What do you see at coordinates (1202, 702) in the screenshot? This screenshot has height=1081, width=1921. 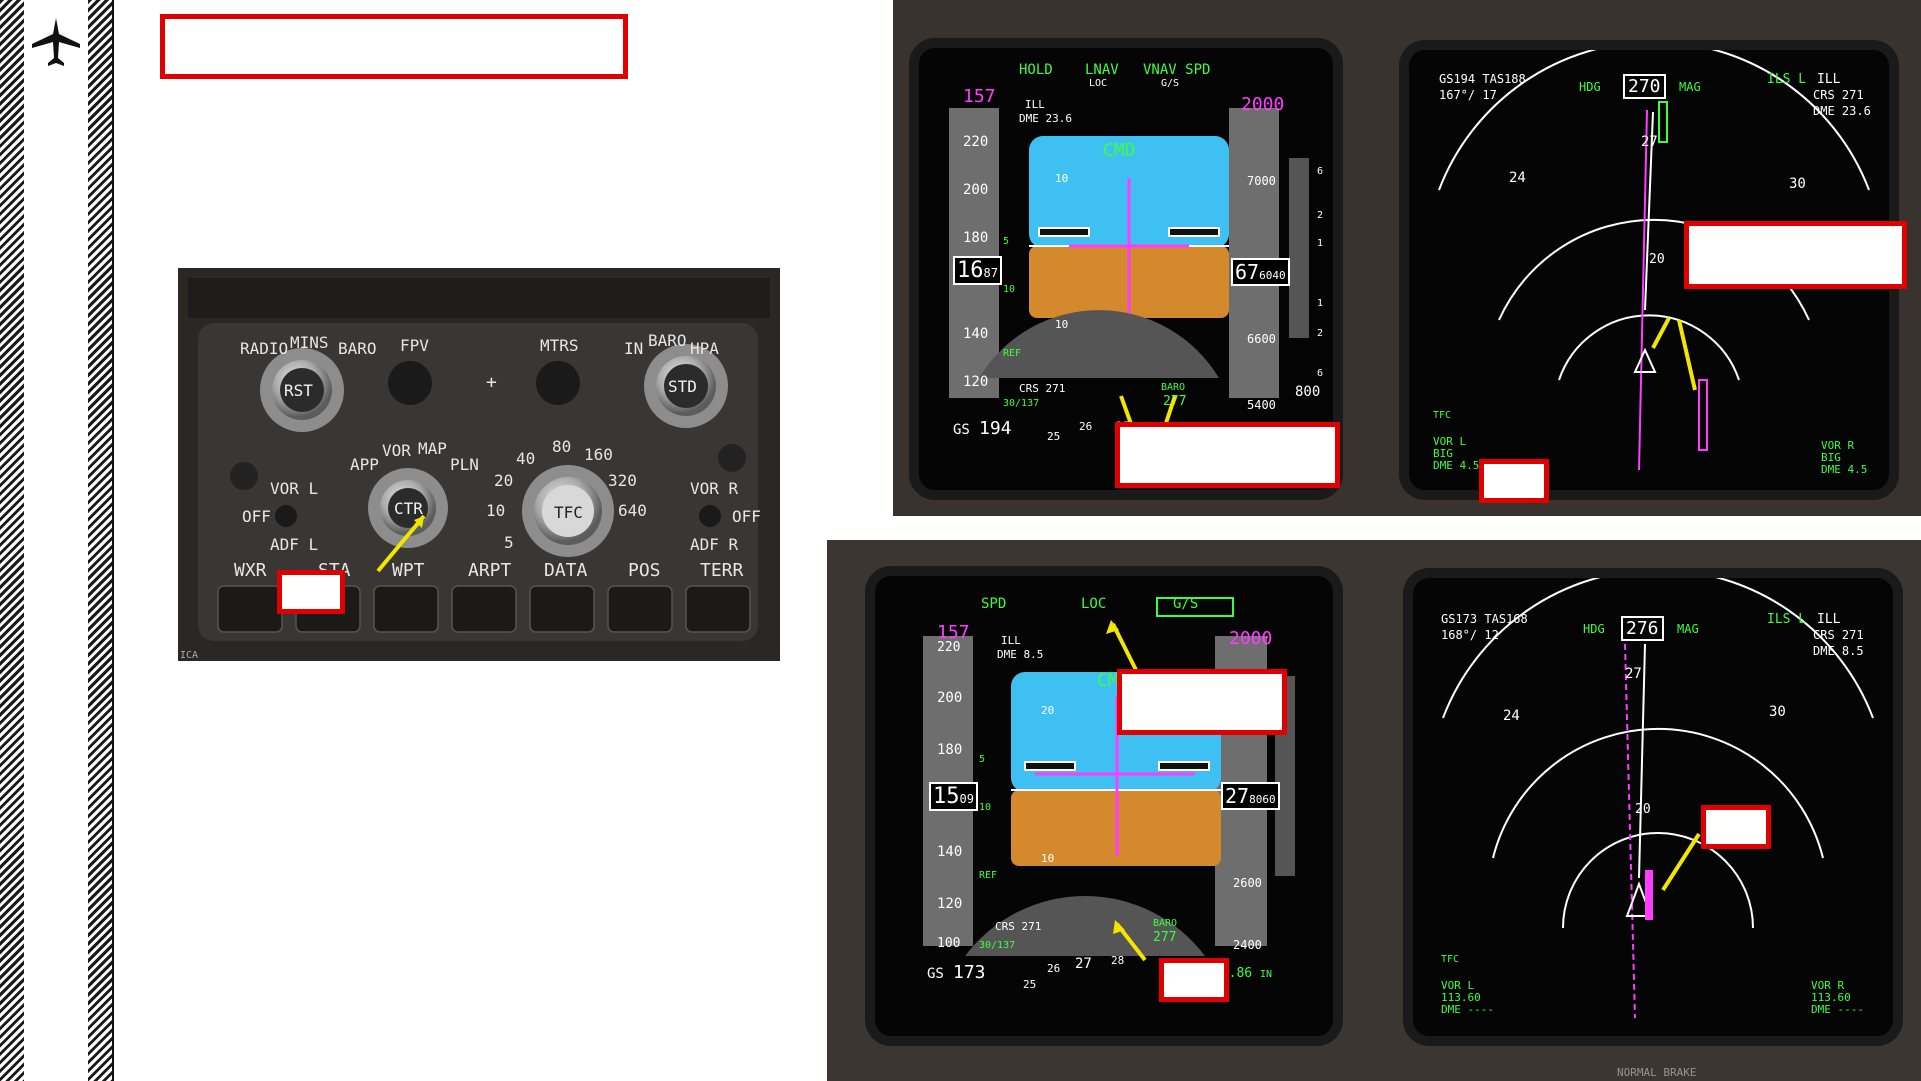 I see `annotation-box-pfd-bottom-fma` at bounding box center [1202, 702].